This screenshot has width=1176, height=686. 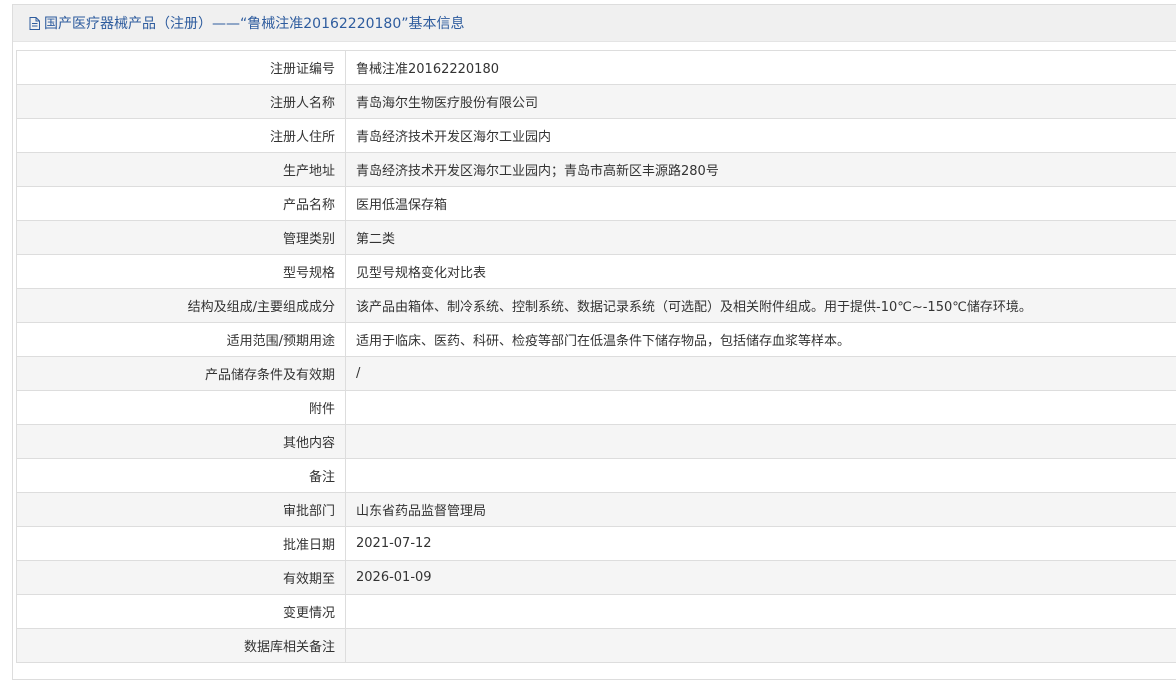 I want to click on row-value: 适用于临床、医药、科研、检疫等部门在低温条件下储存物品，包括储存血浆等样本。, so click(x=760, y=339).